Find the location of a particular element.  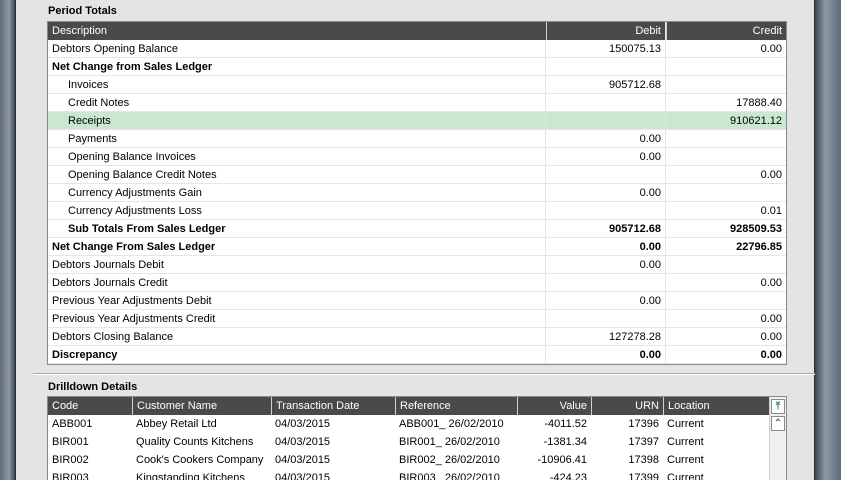

column-header-transaction-date: Transaction Date is located at coordinates (333, 406).